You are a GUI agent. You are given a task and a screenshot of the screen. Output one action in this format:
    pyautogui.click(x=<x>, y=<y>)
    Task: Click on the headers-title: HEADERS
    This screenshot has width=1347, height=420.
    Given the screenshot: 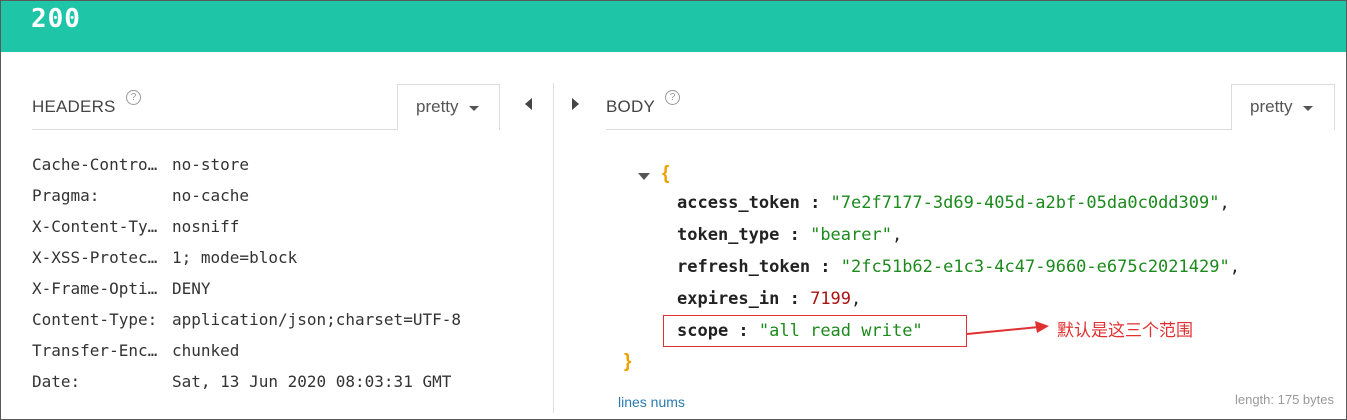 What is the action you would take?
    pyautogui.click(x=74, y=106)
    